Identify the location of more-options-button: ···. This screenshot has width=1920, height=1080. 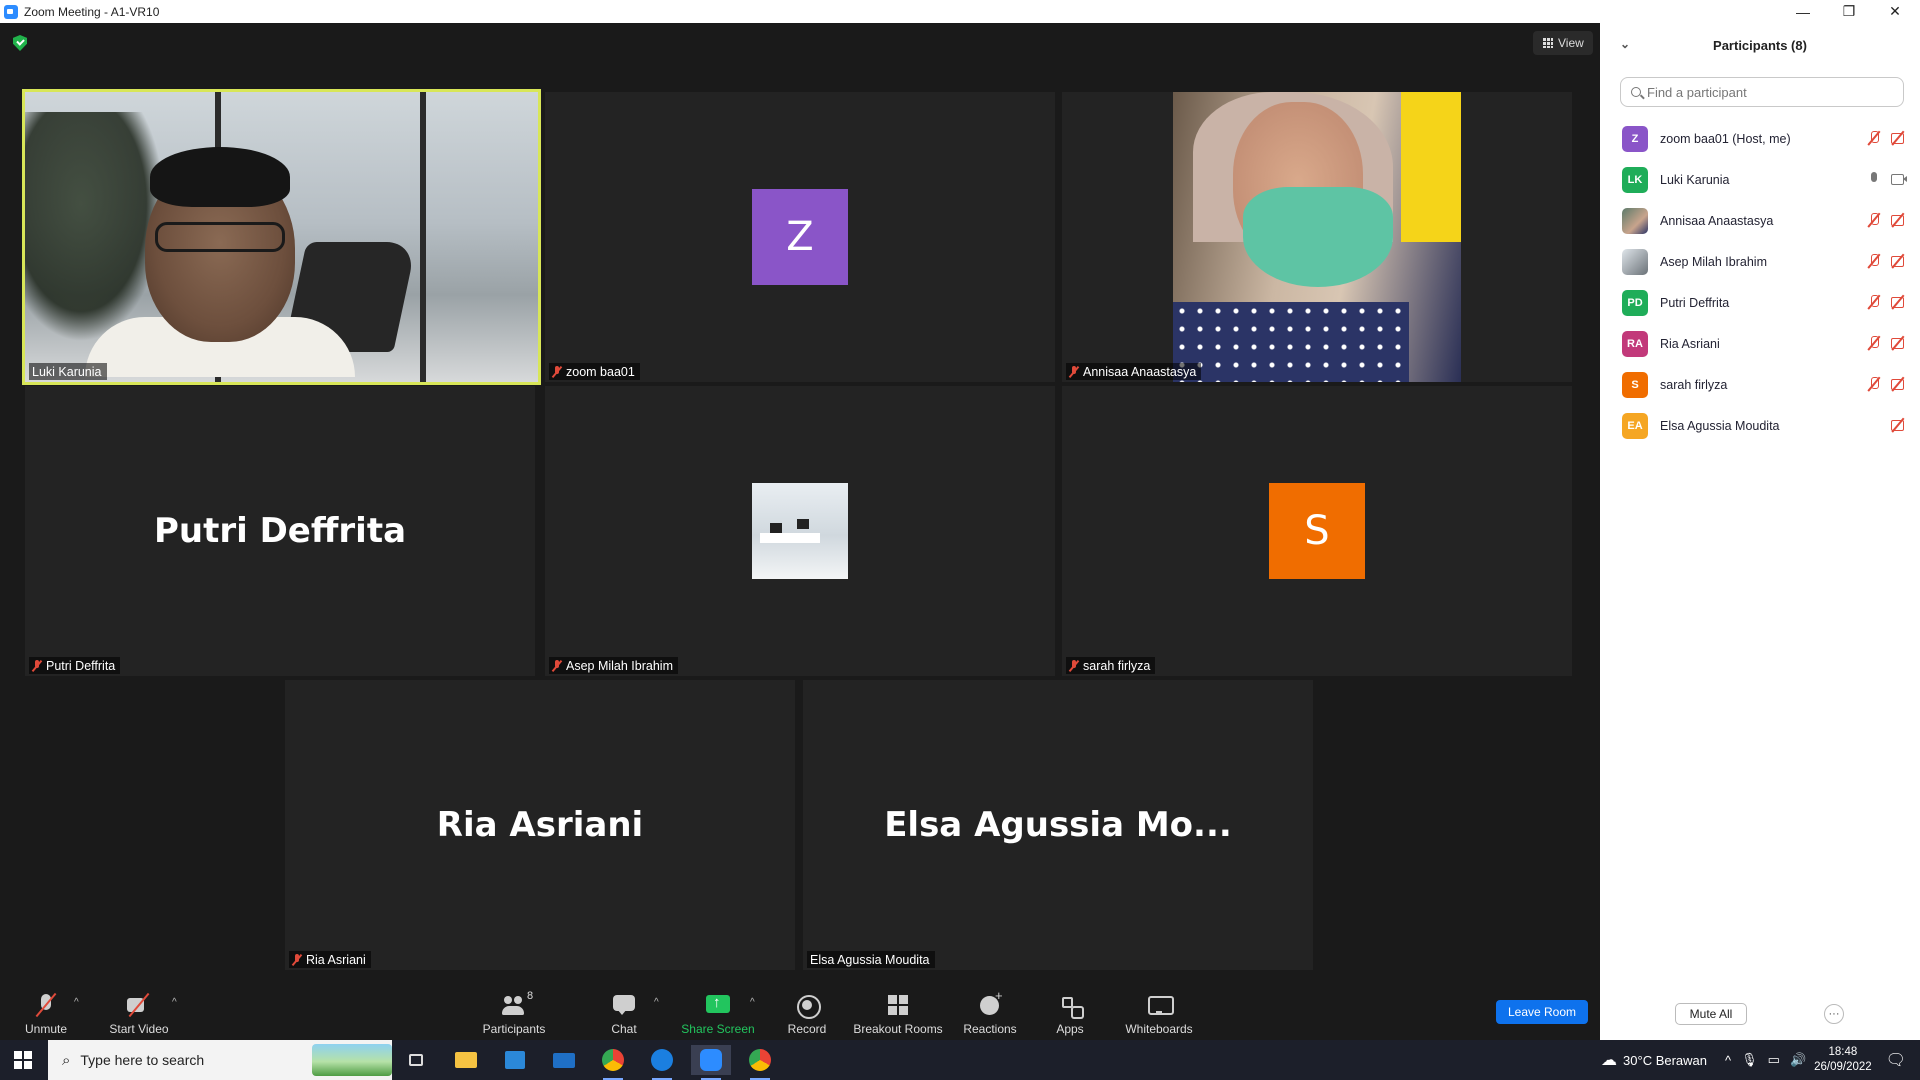
(1834, 1014).